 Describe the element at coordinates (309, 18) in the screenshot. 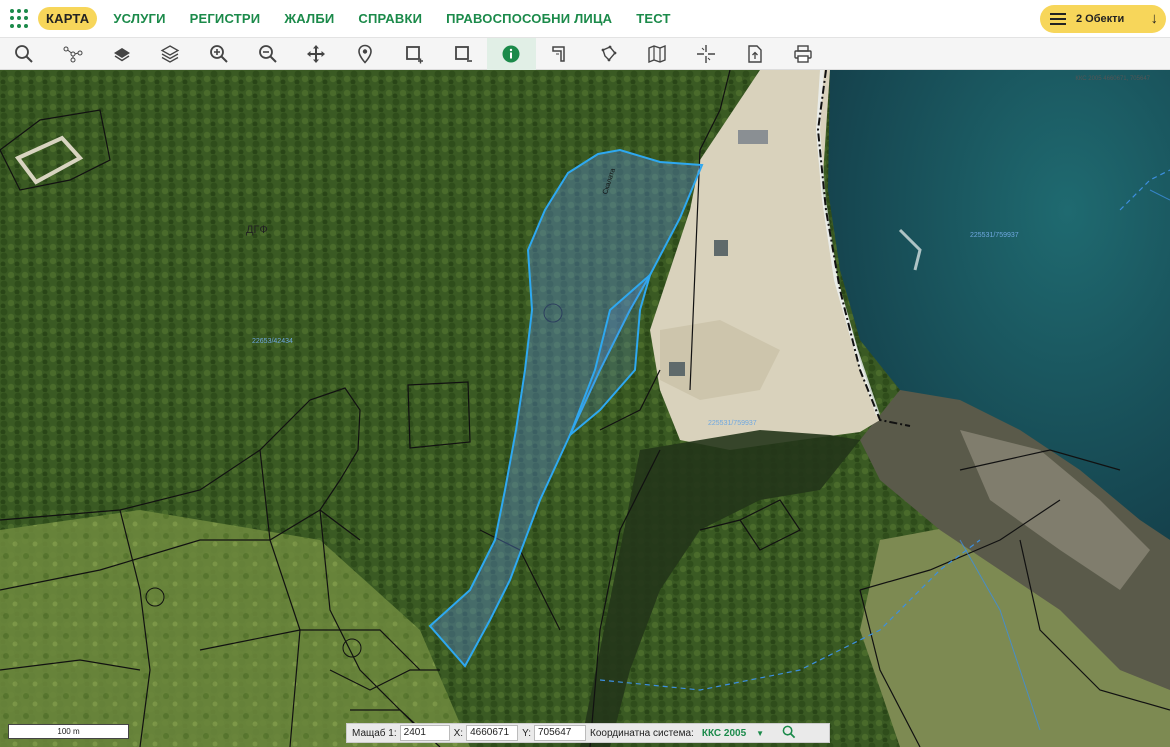

I see `nav-item-complaints: ЖАЛБИ` at that location.